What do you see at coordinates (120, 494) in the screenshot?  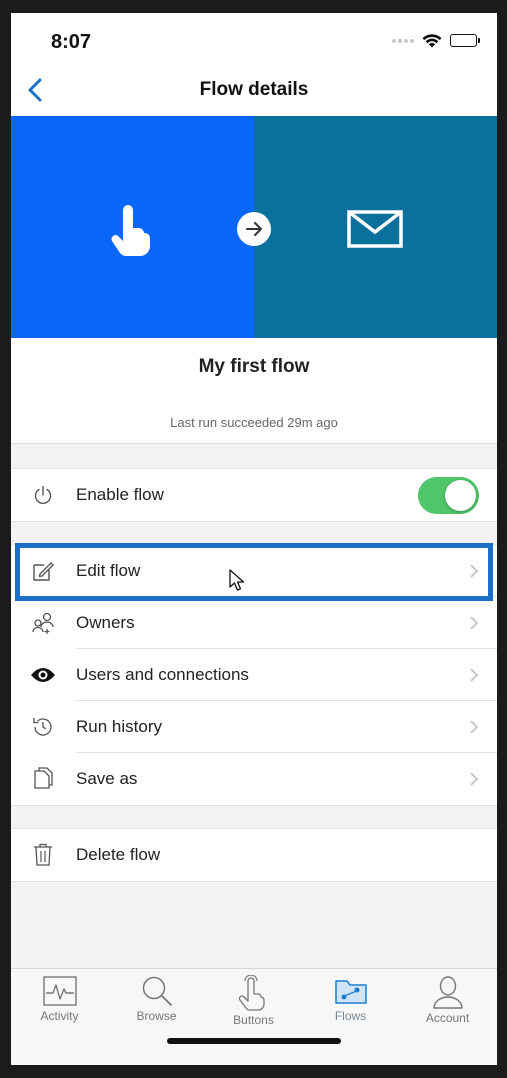 I see `enable-flow-label: Enable flow` at bounding box center [120, 494].